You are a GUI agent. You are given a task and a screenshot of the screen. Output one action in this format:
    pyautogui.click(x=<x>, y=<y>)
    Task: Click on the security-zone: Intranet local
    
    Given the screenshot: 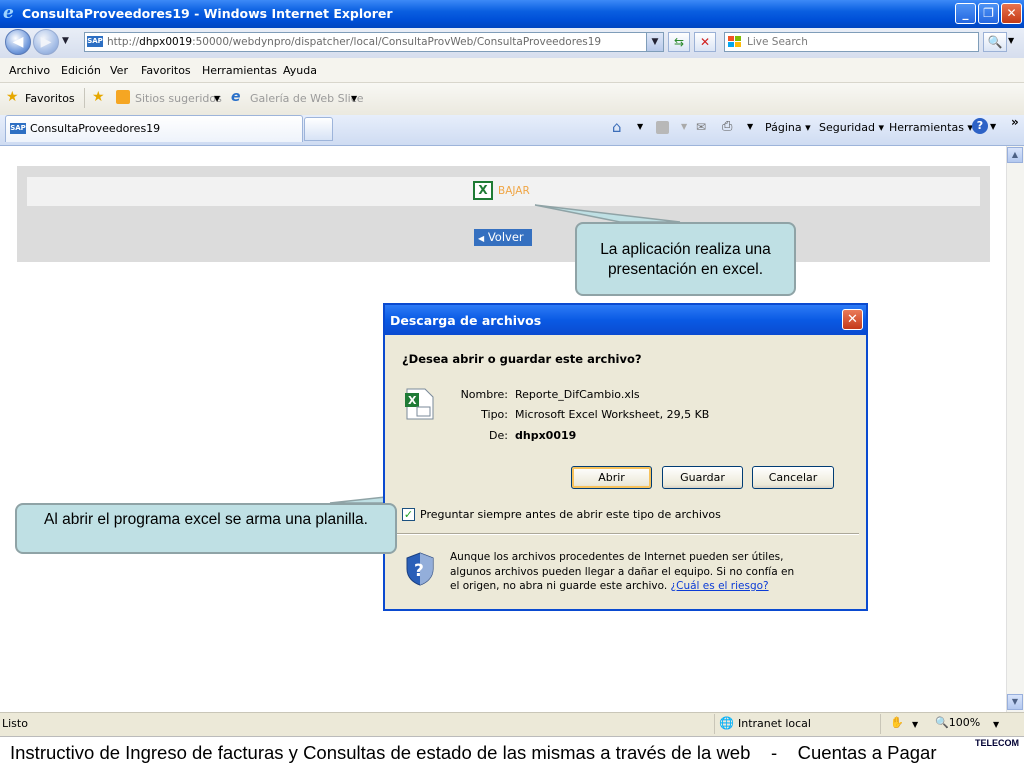 What is the action you would take?
    pyautogui.click(x=774, y=723)
    